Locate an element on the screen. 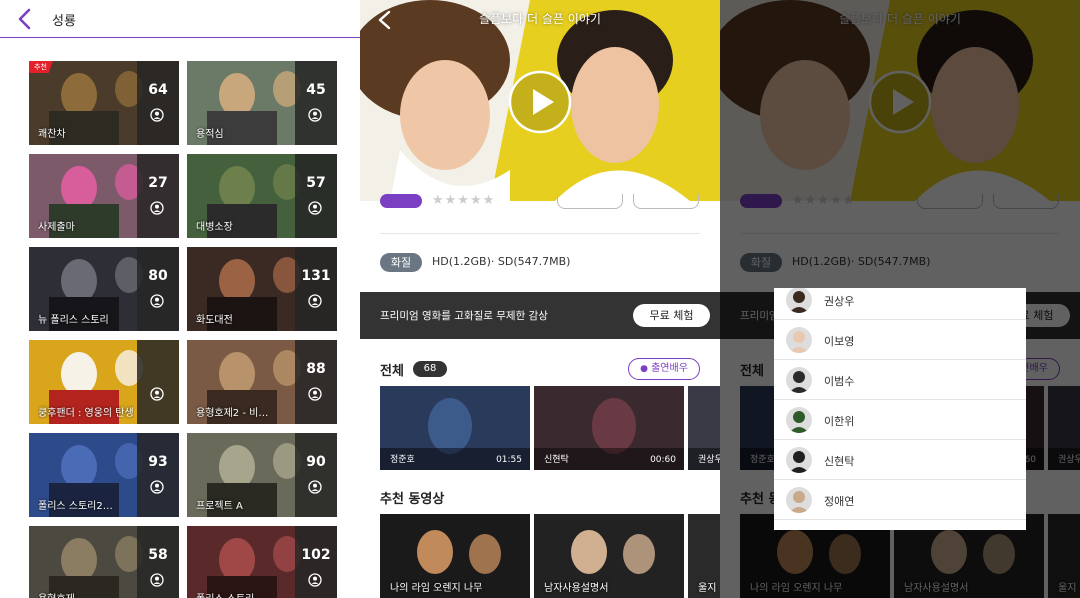 The height and width of the screenshot is (598, 1080). back-arrow-icon is located at coordinates (25, 19).